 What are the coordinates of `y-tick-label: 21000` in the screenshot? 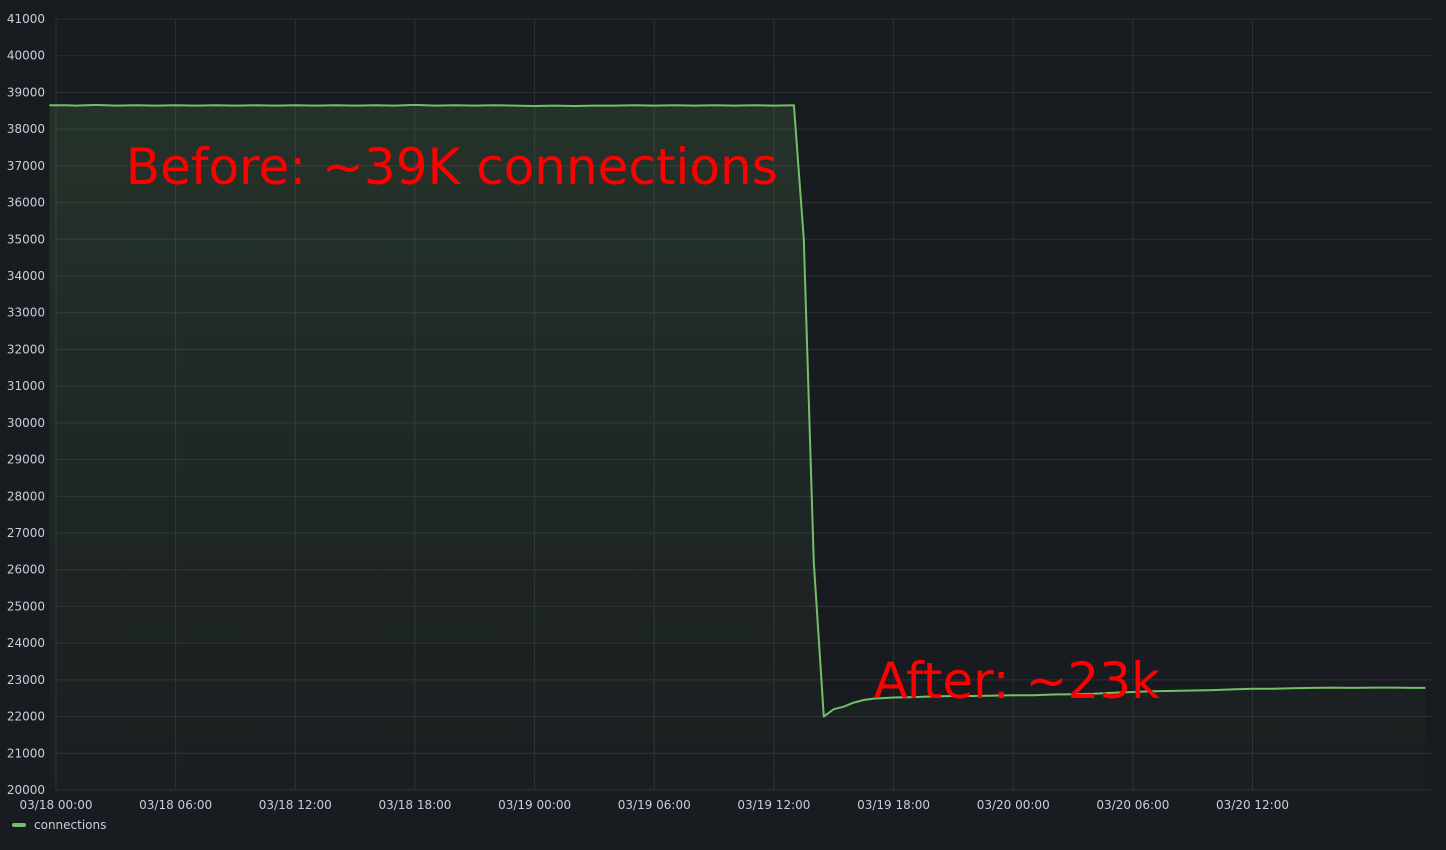 It's located at (26, 753).